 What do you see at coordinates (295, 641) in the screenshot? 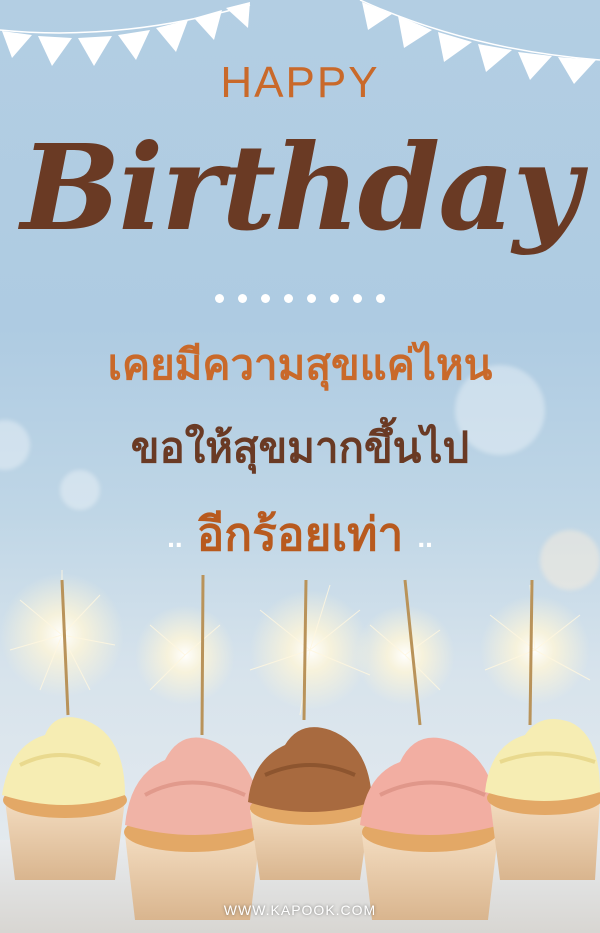
I see `sparkler-glows` at bounding box center [295, 641].